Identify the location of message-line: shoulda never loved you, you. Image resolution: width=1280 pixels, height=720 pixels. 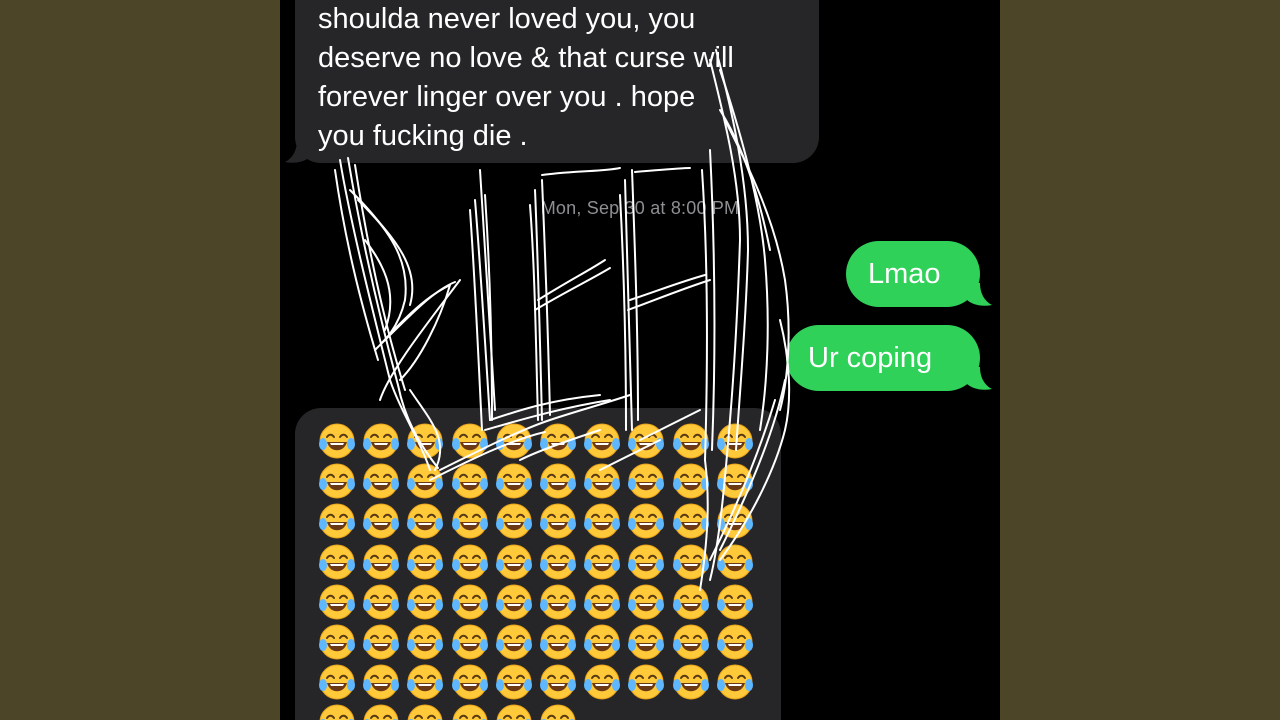
(507, 19).